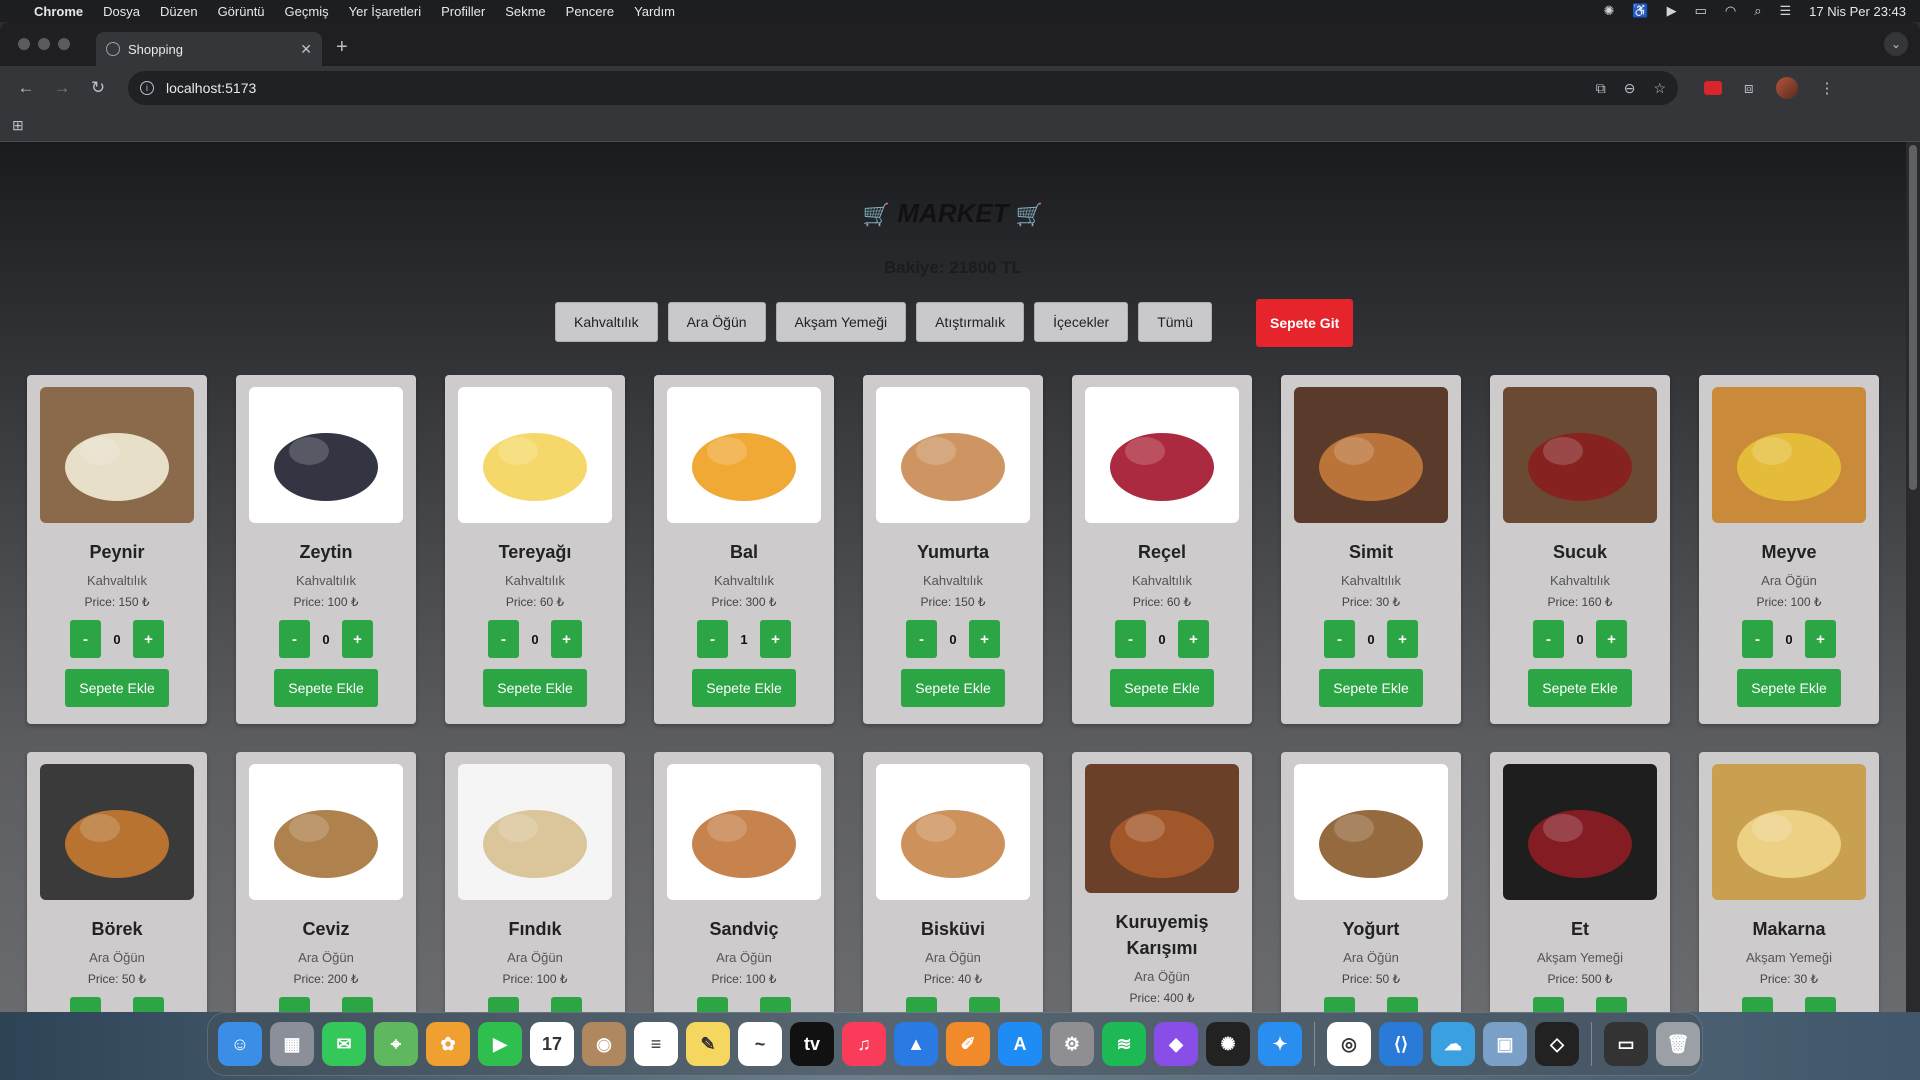 The height and width of the screenshot is (1080, 1920). I want to click on network-icon: ☁, so click(1453, 1044).